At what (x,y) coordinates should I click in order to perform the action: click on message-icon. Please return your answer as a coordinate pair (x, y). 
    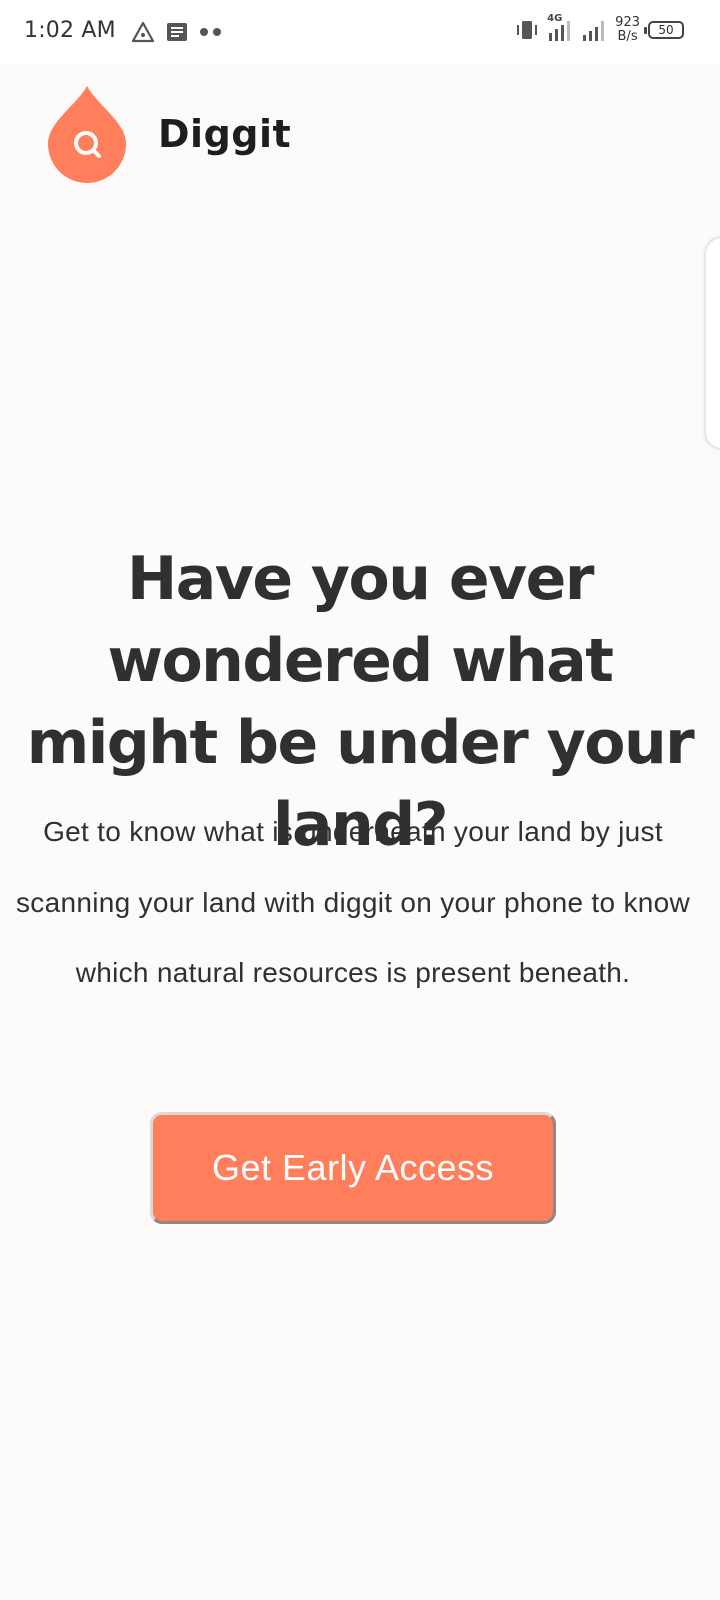
    Looking at the image, I should click on (177, 32).